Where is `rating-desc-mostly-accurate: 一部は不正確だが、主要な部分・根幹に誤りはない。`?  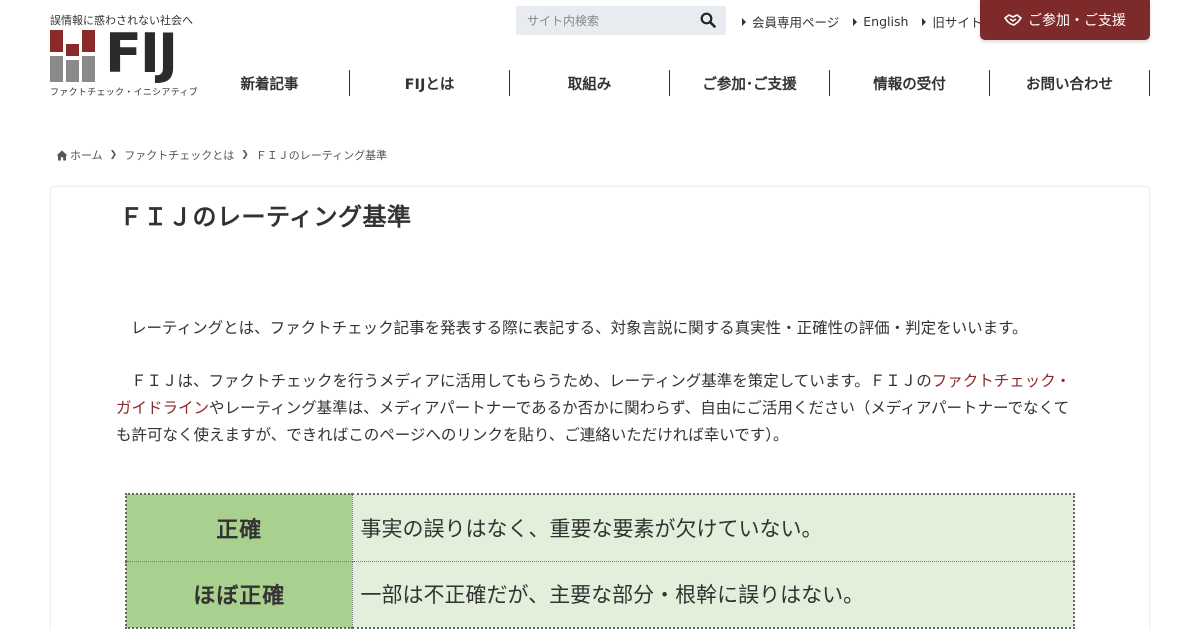
rating-desc-mostly-accurate: 一部は不正確だが、主要な部分・根幹に誤りはない。 is located at coordinates (713, 594).